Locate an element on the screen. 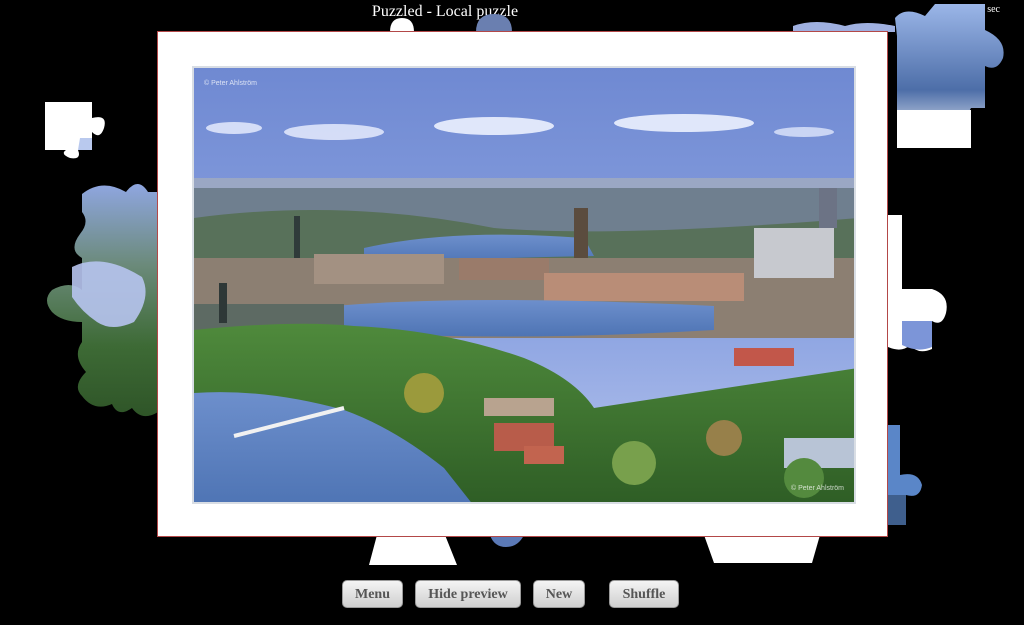 The image size is (1024, 625). shuffle-button: Shuffle is located at coordinates (644, 594).